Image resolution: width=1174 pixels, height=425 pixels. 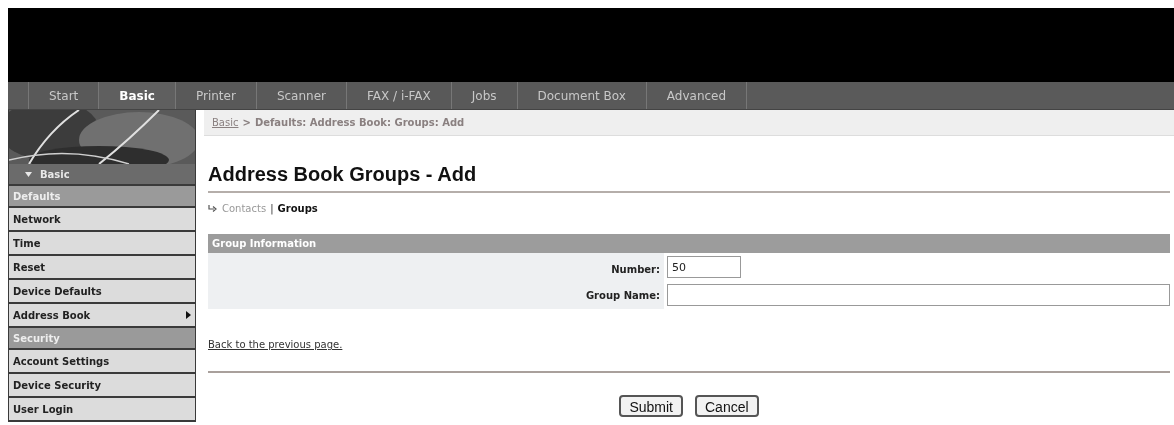 I want to click on form-button: Submit, so click(x=651, y=406).